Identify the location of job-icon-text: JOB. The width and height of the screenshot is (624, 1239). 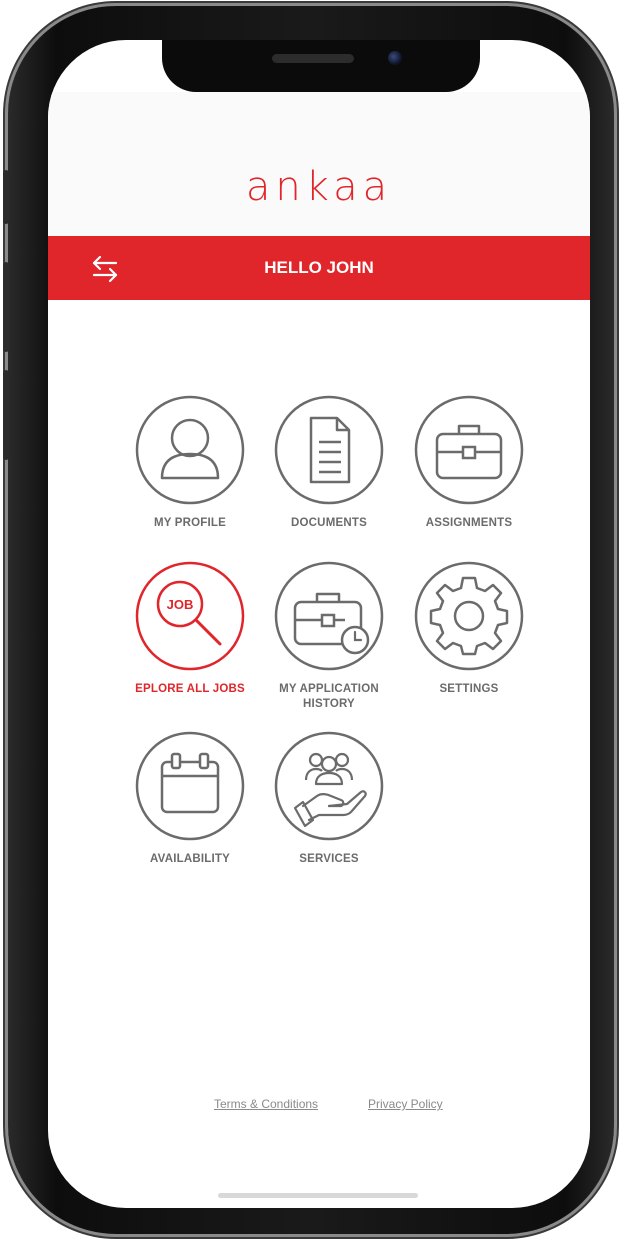
(180, 604).